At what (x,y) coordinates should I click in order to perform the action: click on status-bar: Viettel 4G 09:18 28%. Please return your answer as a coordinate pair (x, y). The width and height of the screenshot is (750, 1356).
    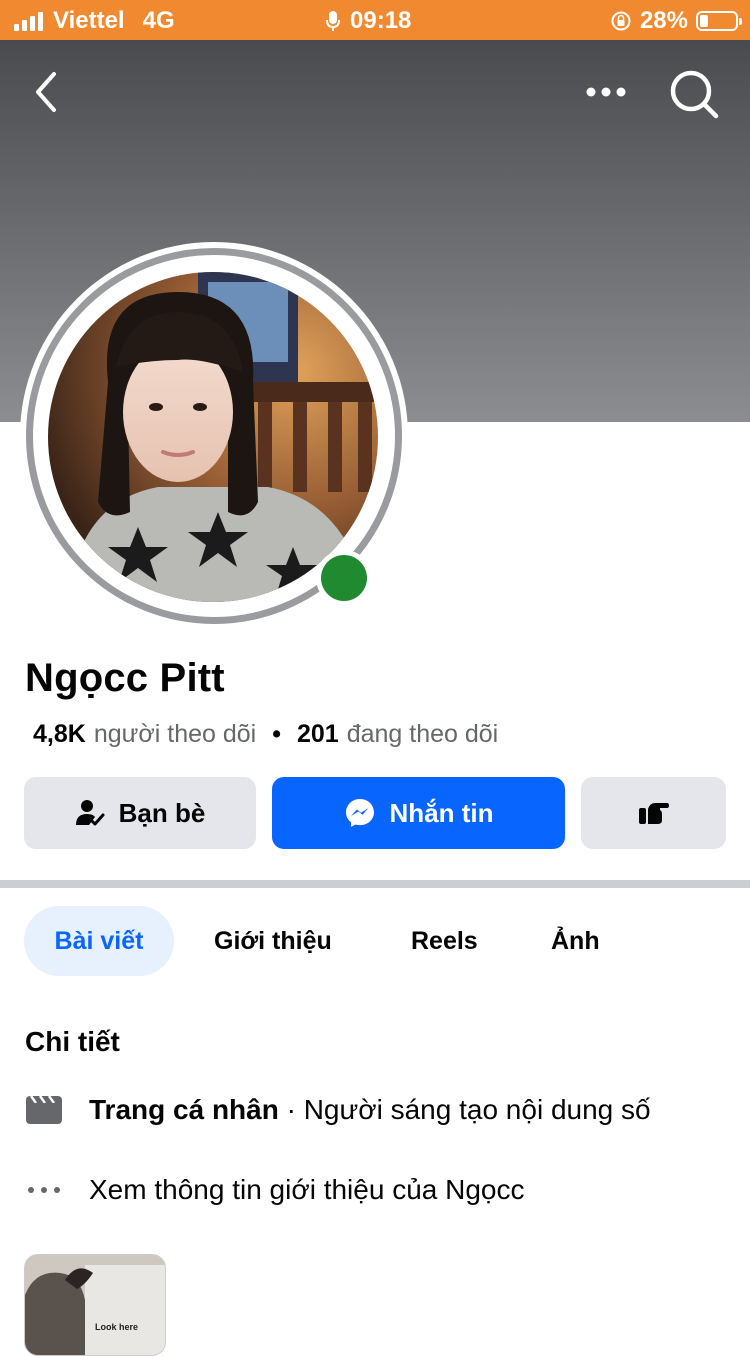
    Looking at the image, I should click on (375, 20).